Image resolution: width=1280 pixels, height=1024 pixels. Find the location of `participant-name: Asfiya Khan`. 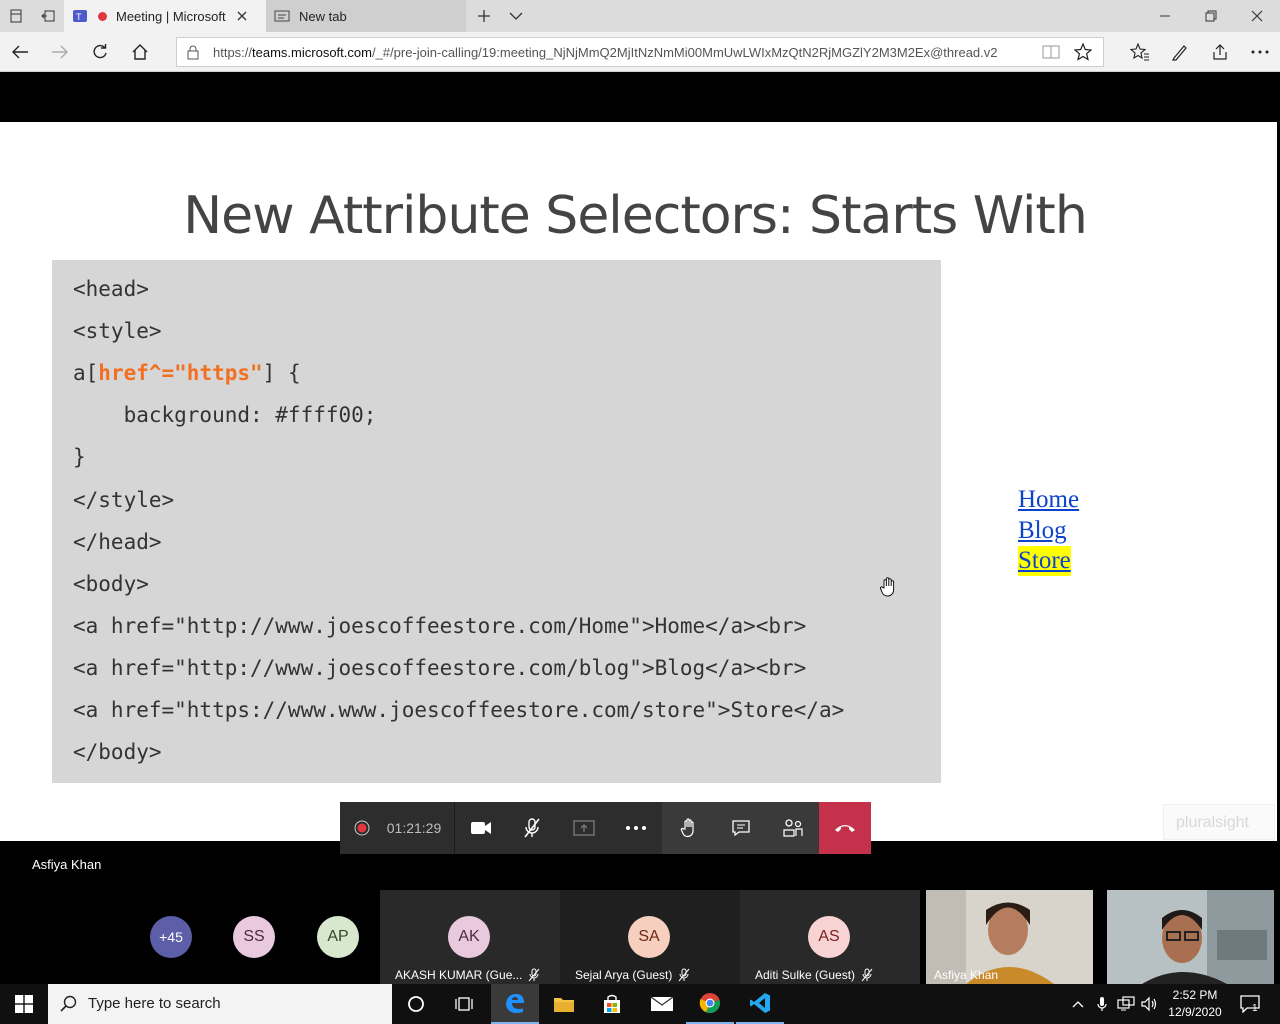

participant-name: Asfiya Khan is located at coordinates (966, 975).